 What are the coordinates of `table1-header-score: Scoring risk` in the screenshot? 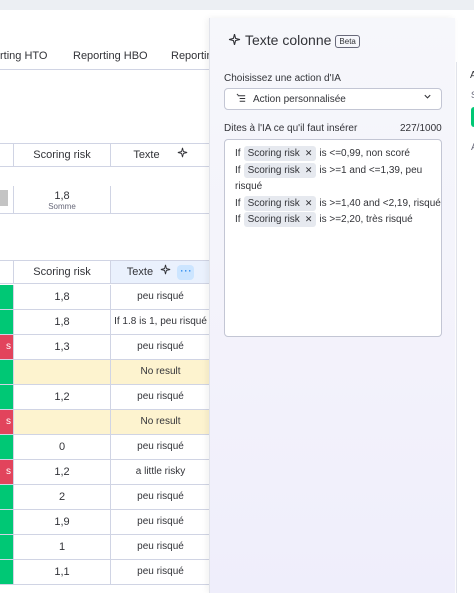 It's located at (62, 155).